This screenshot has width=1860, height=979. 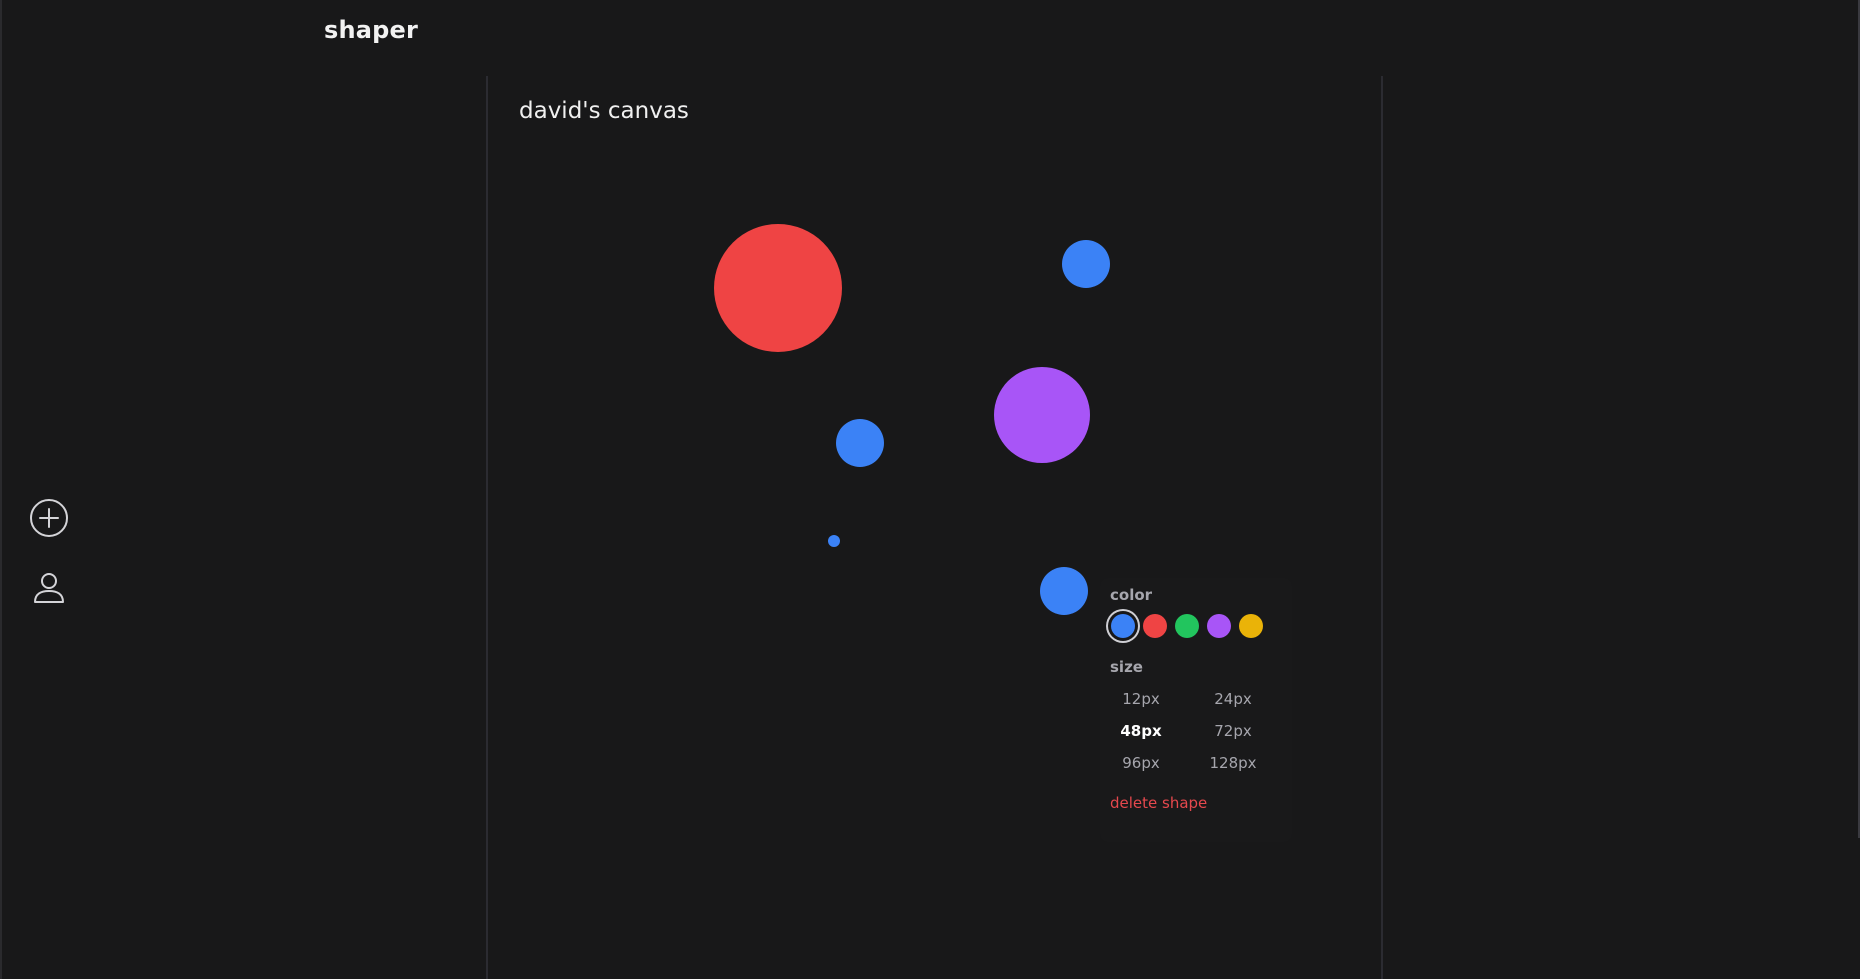 I want to click on size-option-12px: 12px, so click(x=1141, y=699).